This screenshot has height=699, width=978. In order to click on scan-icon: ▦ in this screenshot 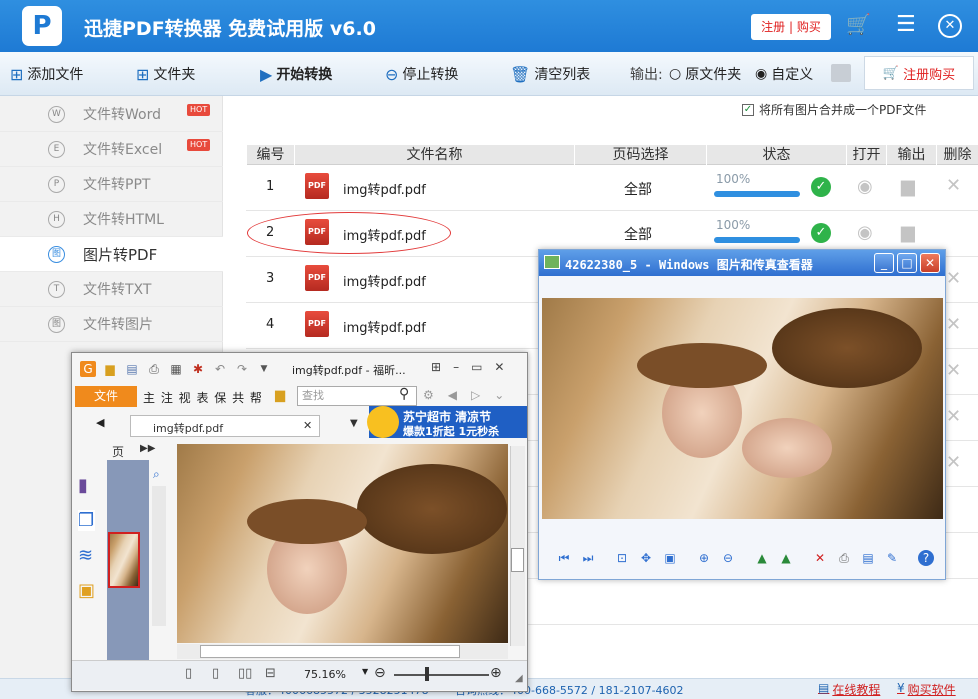, I will do `click(176, 369)`.